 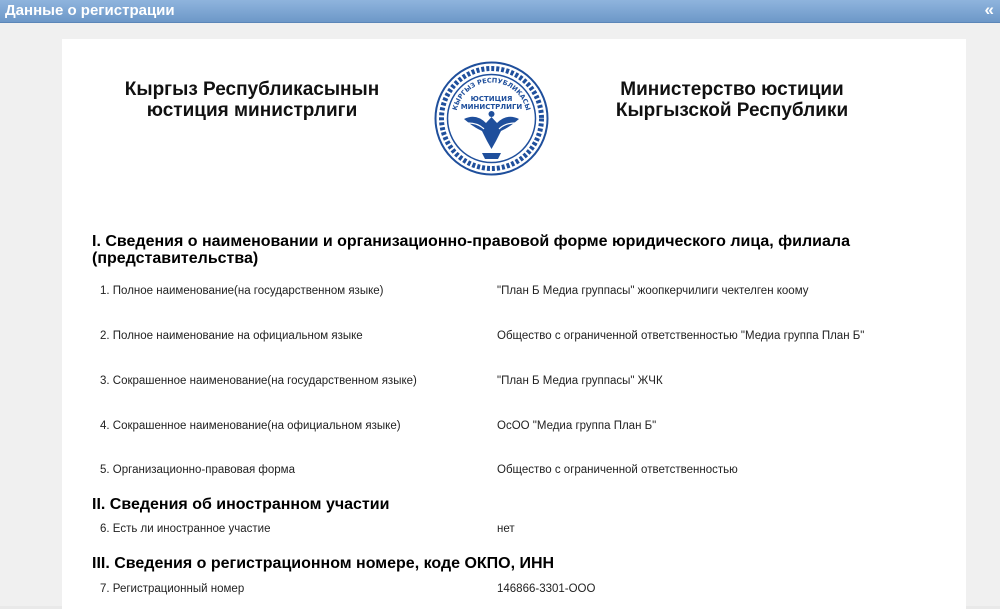 What do you see at coordinates (492, 99) in the screenshot?
I see `svg-text: ЮСТИЦИЯ` at bounding box center [492, 99].